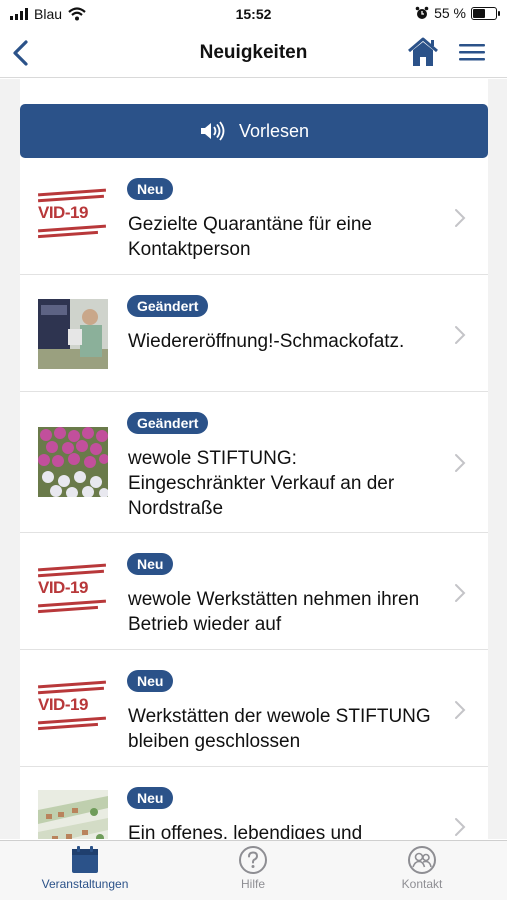 Image resolution: width=507 pixels, height=900 pixels. Describe the element at coordinates (422, 860) in the screenshot. I see `contact-icon` at that location.